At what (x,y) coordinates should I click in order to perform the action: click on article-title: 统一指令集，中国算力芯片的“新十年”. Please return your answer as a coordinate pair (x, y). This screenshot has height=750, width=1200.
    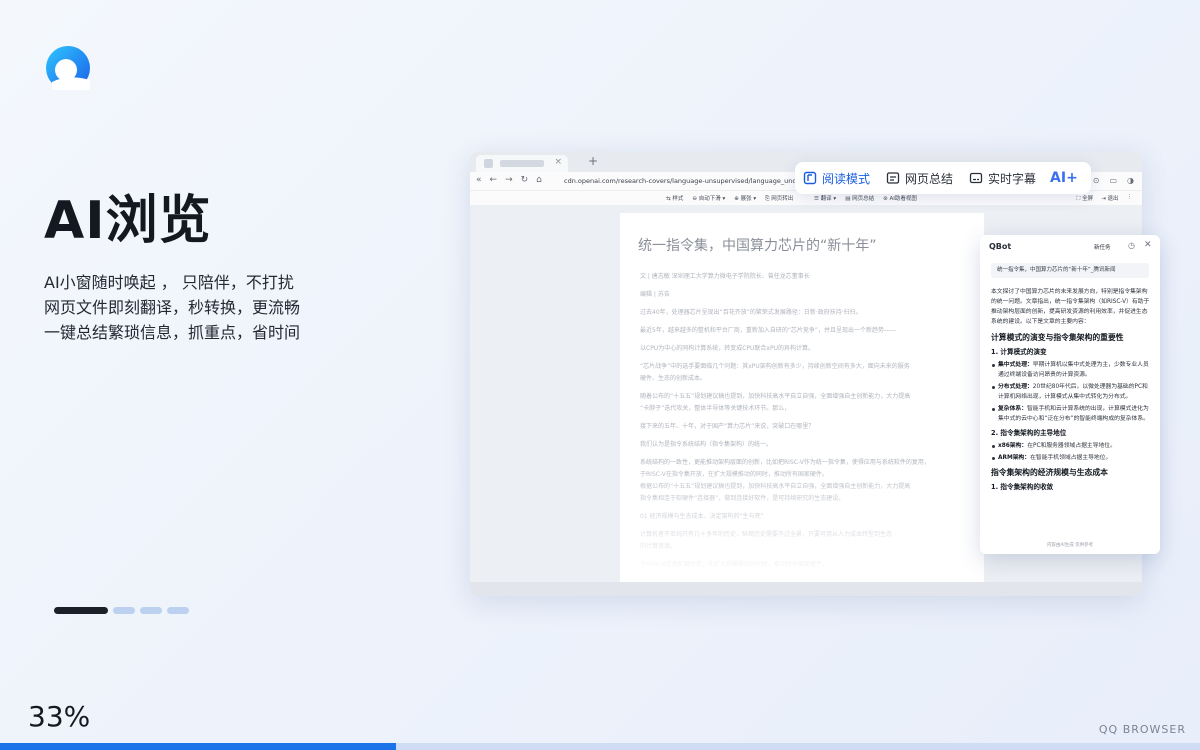
    Looking at the image, I should click on (757, 246).